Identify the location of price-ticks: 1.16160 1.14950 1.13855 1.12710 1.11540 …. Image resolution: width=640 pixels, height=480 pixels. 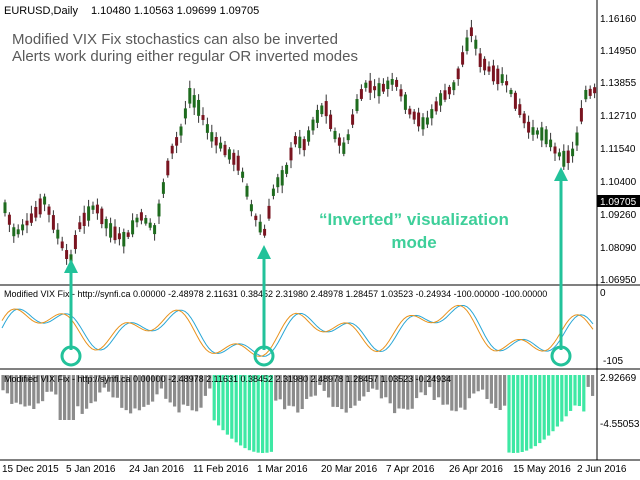
(618, 150).